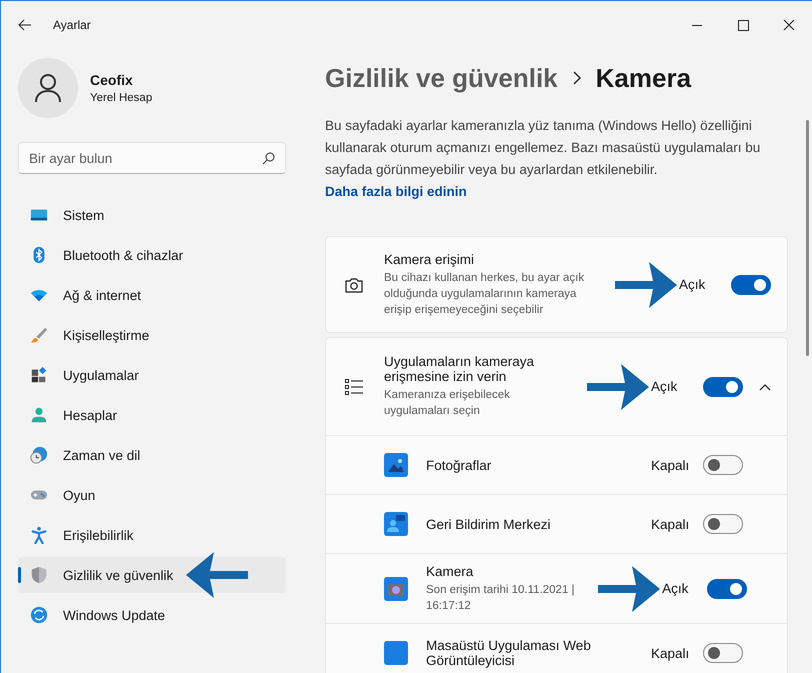  Describe the element at coordinates (152, 575) in the screenshot. I see `sidebar-item: Gizlilik ve güvenlik` at that location.